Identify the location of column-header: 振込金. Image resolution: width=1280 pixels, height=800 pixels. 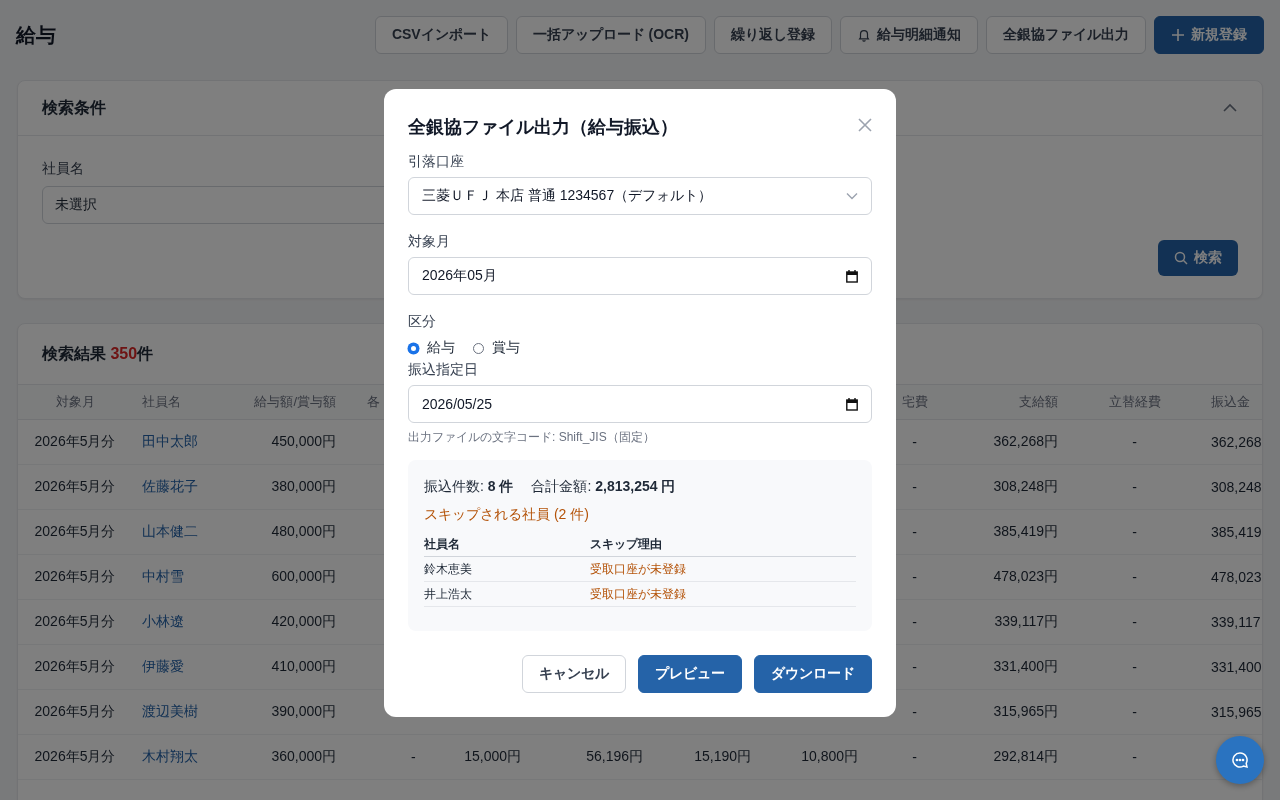
(1230, 401).